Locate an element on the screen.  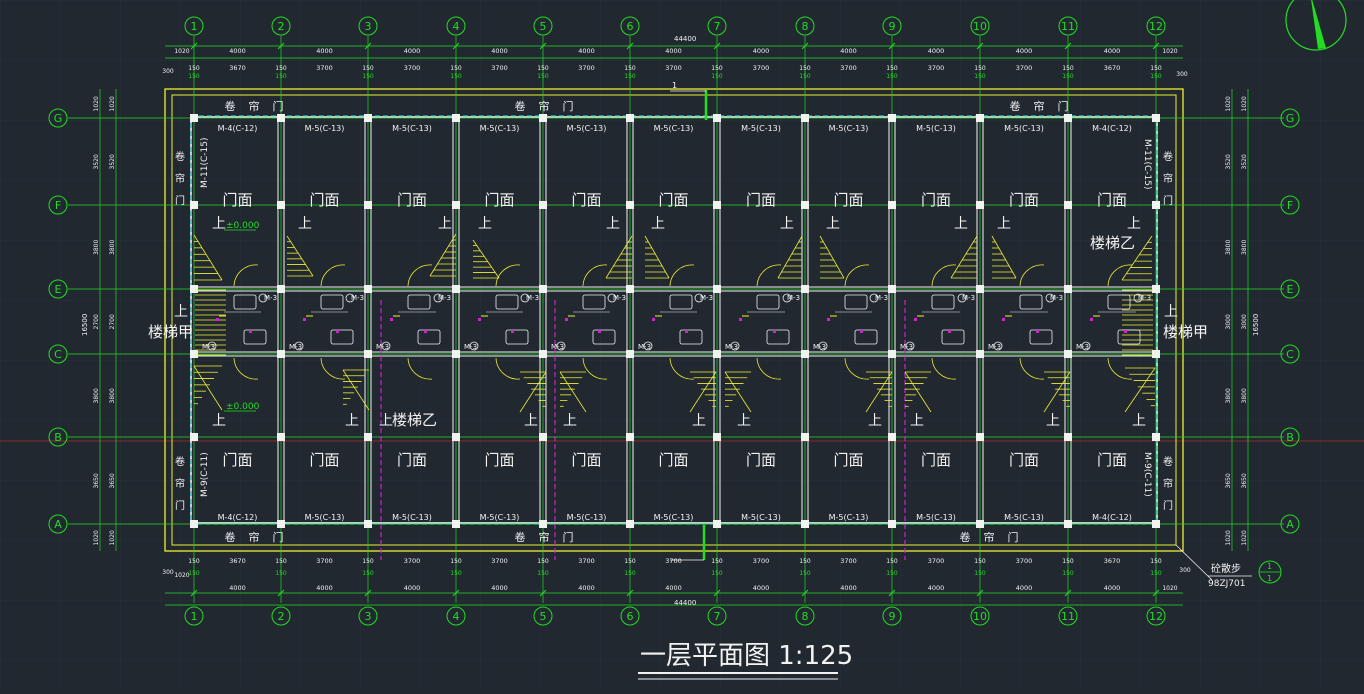
dim-wall-top-3: 150 is located at coordinates (456, 68).